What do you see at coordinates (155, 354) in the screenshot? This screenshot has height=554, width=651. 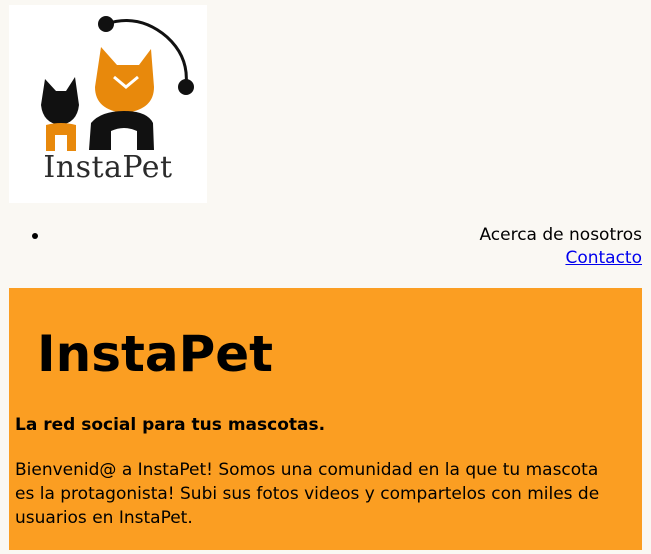 I see `hero-title: InstaPet` at bounding box center [155, 354].